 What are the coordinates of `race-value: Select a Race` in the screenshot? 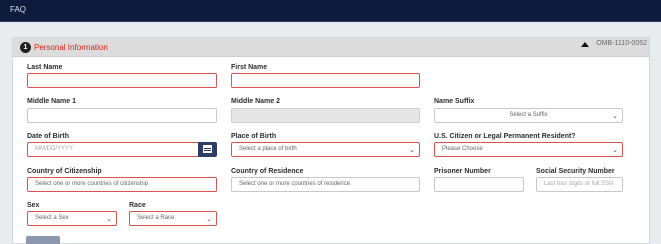 It's located at (156, 218).